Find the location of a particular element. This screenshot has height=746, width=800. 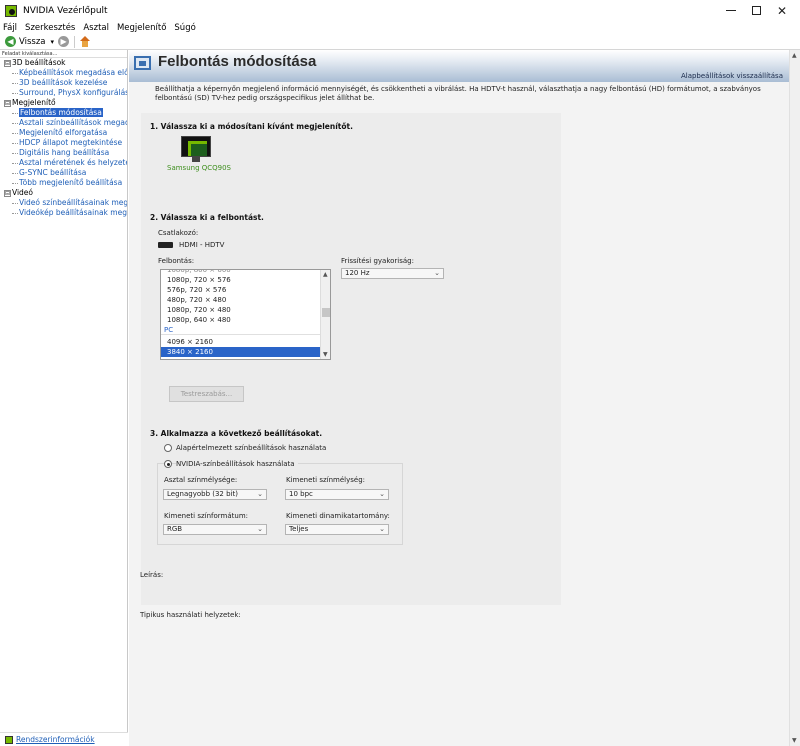

back-history-dropdown: ▾ is located at coordinates (53, 42).